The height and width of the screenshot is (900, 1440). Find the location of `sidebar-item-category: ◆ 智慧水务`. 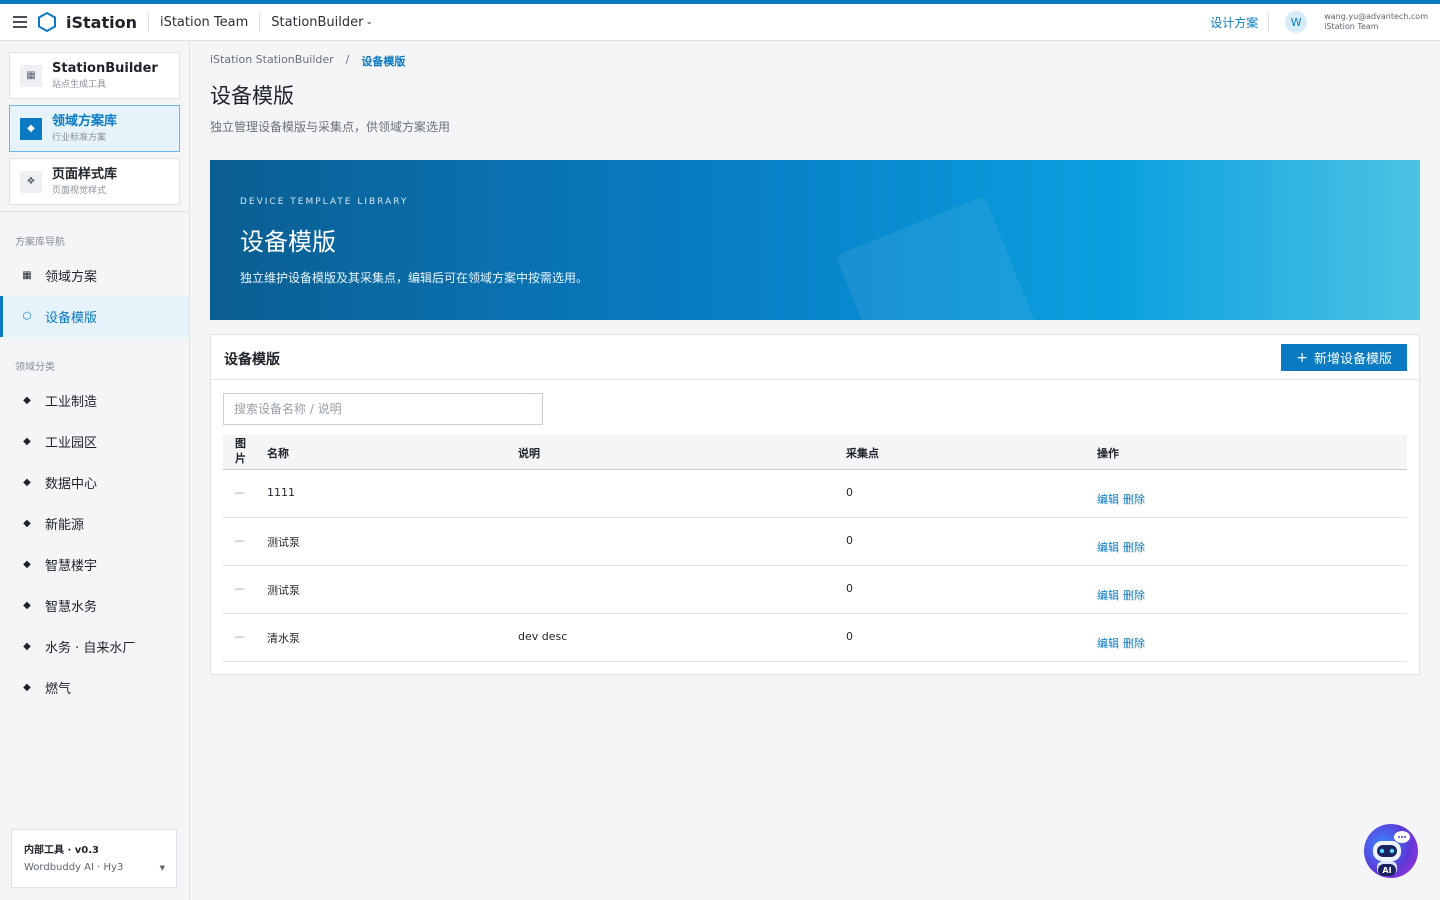

sidebar-item-category: ◆ 智慧水务 is located at coordinates (94, 605).